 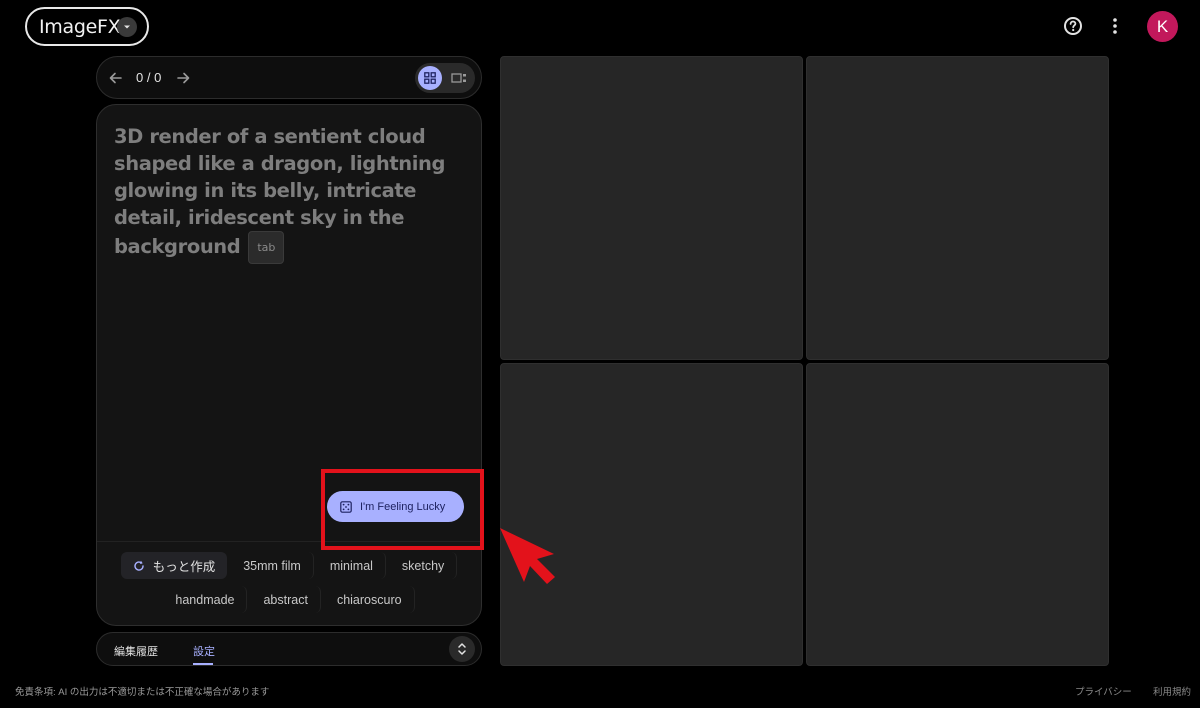 I want to click on arrow-forward-icon, so click(x=183, y=78).